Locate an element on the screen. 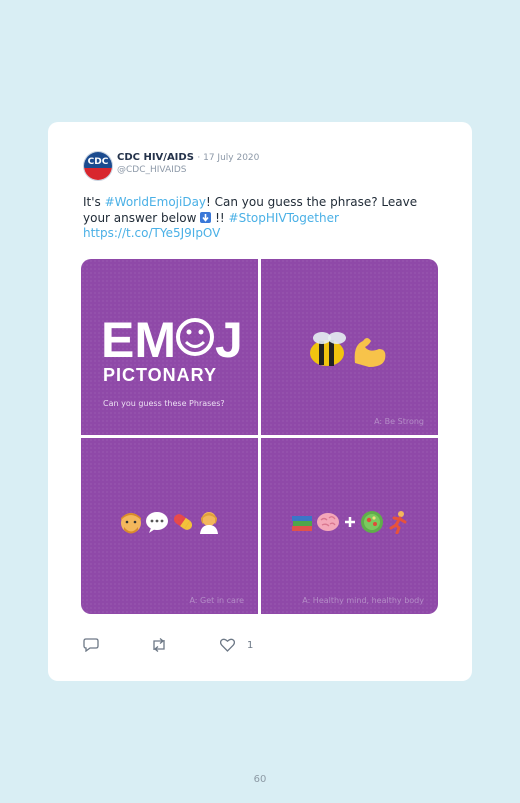  runner-icon is located at coordinates (397, 522).